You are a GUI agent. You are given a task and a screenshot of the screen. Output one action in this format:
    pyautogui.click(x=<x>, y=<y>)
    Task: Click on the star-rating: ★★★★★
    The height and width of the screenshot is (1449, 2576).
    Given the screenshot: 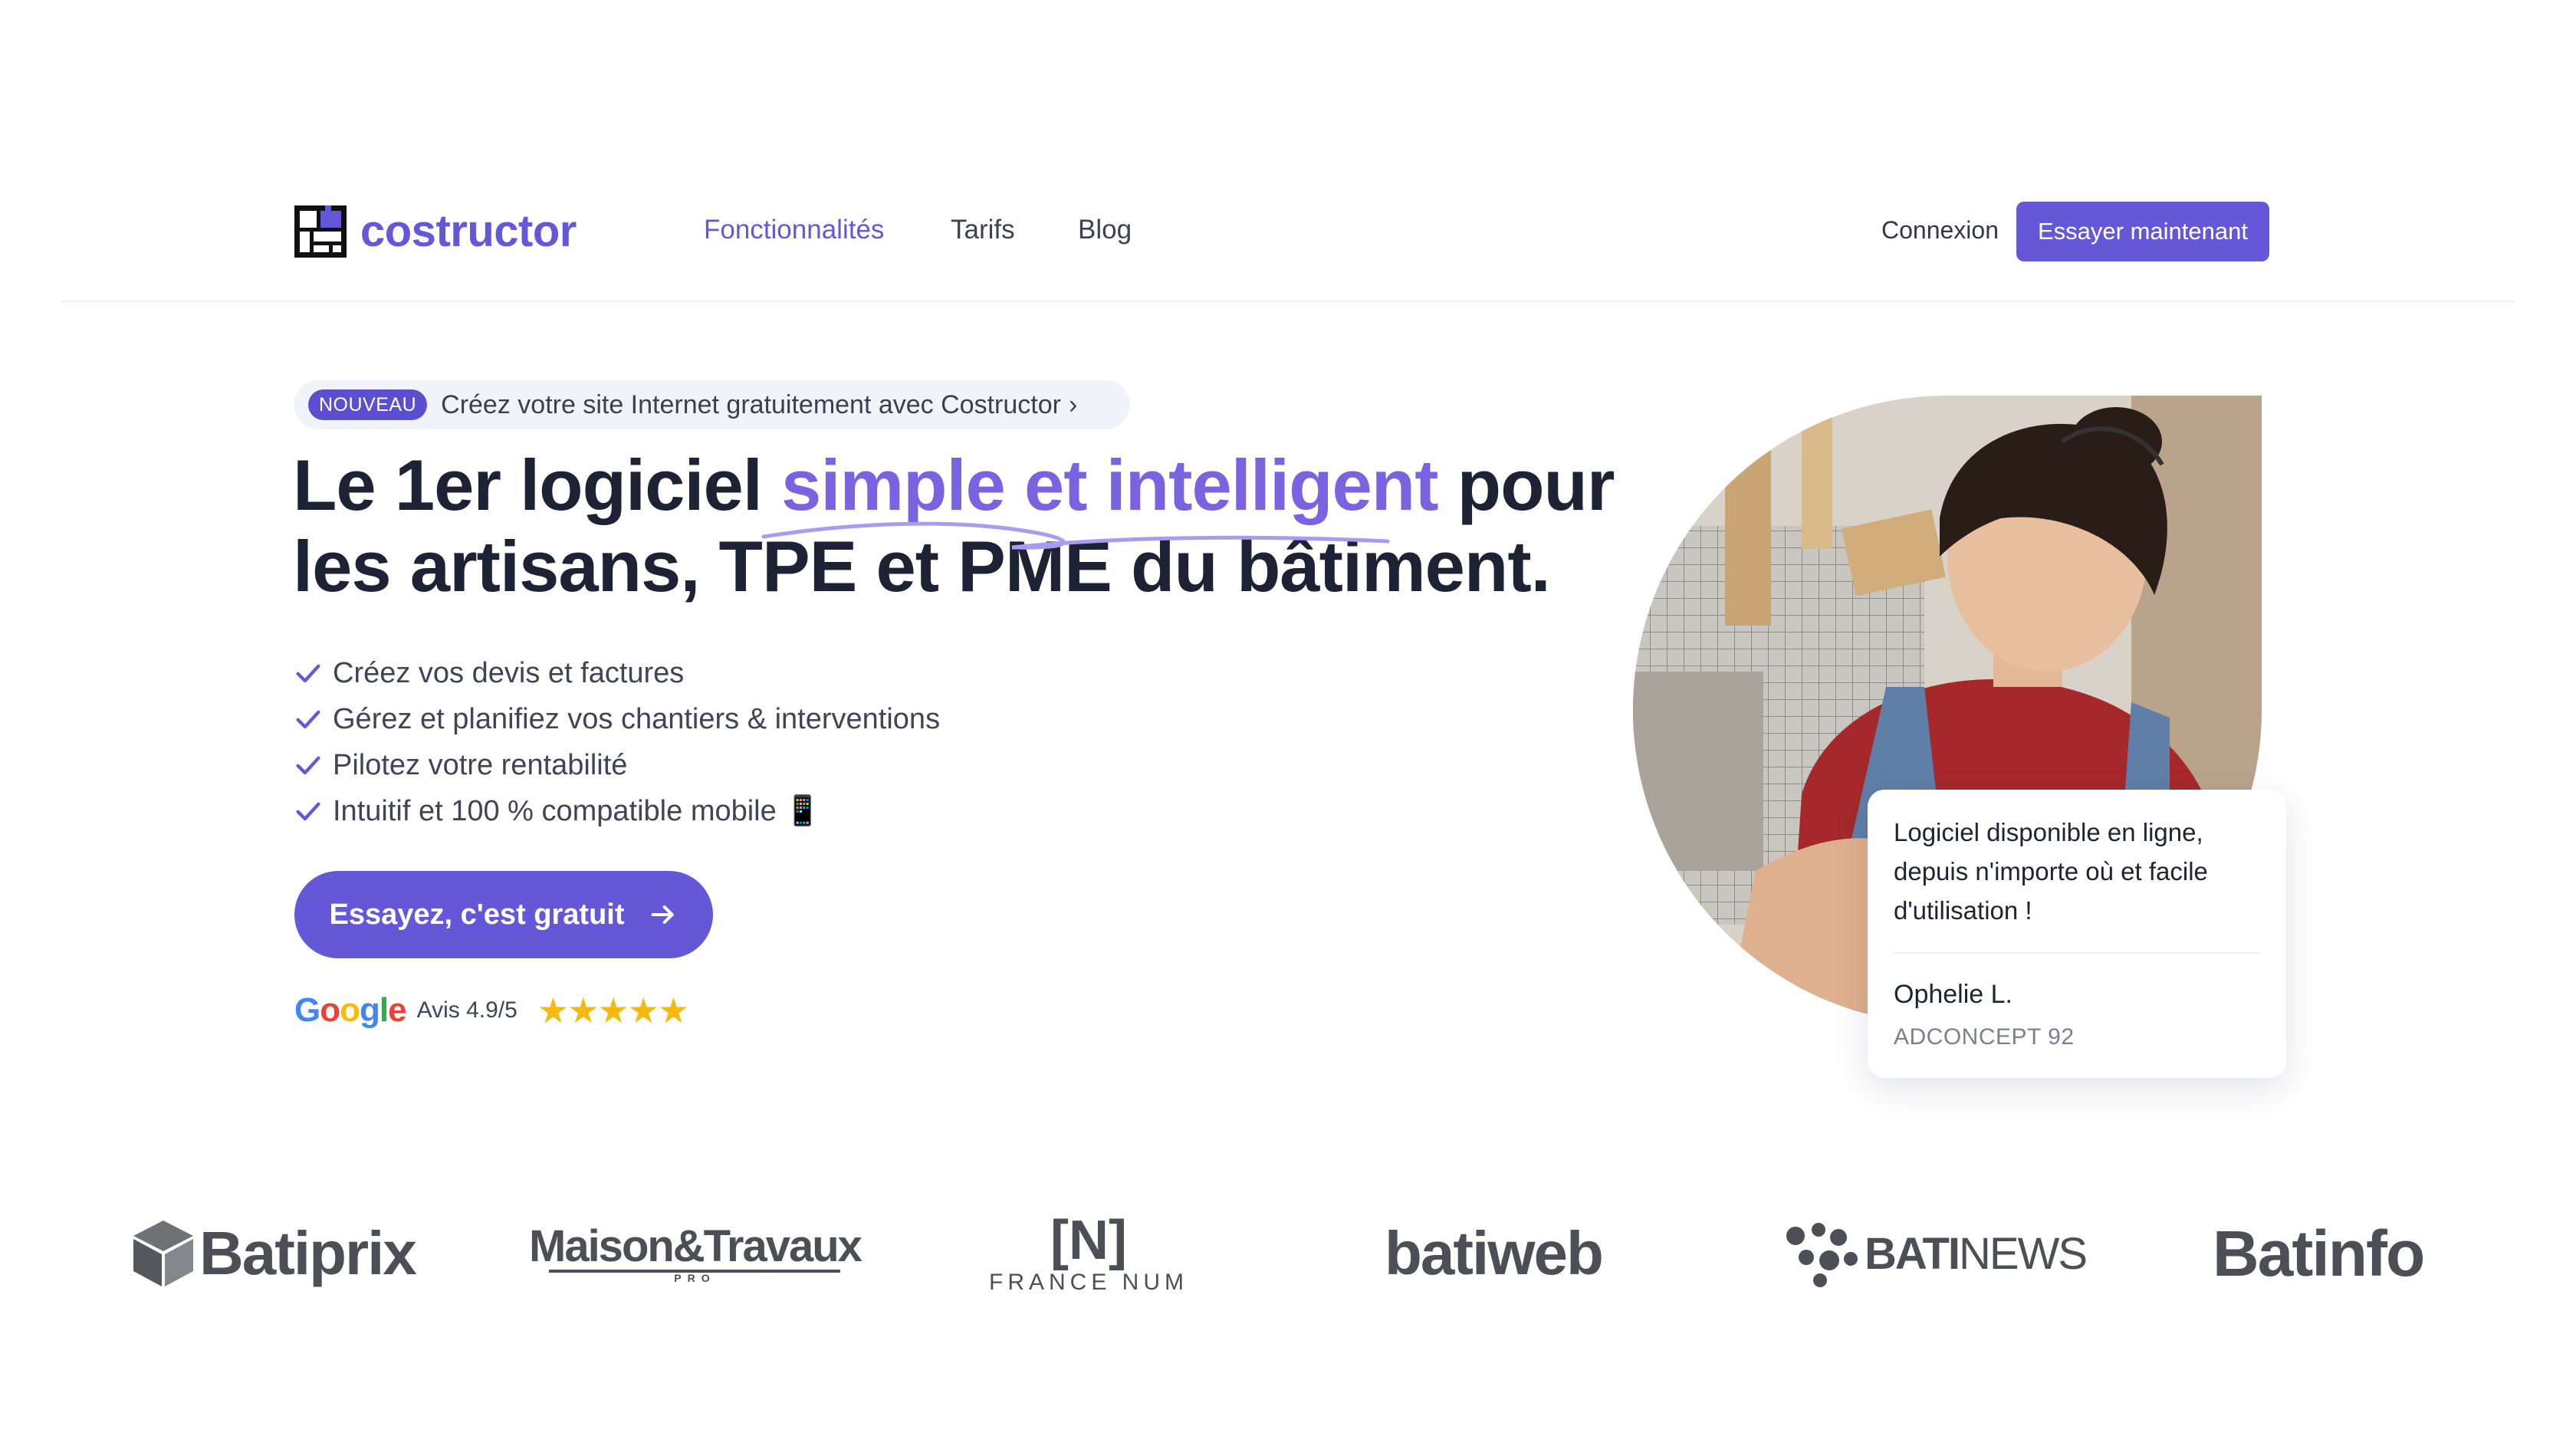 What is the action you would take?
    pyautogui.click(x=613, y=1010)
    